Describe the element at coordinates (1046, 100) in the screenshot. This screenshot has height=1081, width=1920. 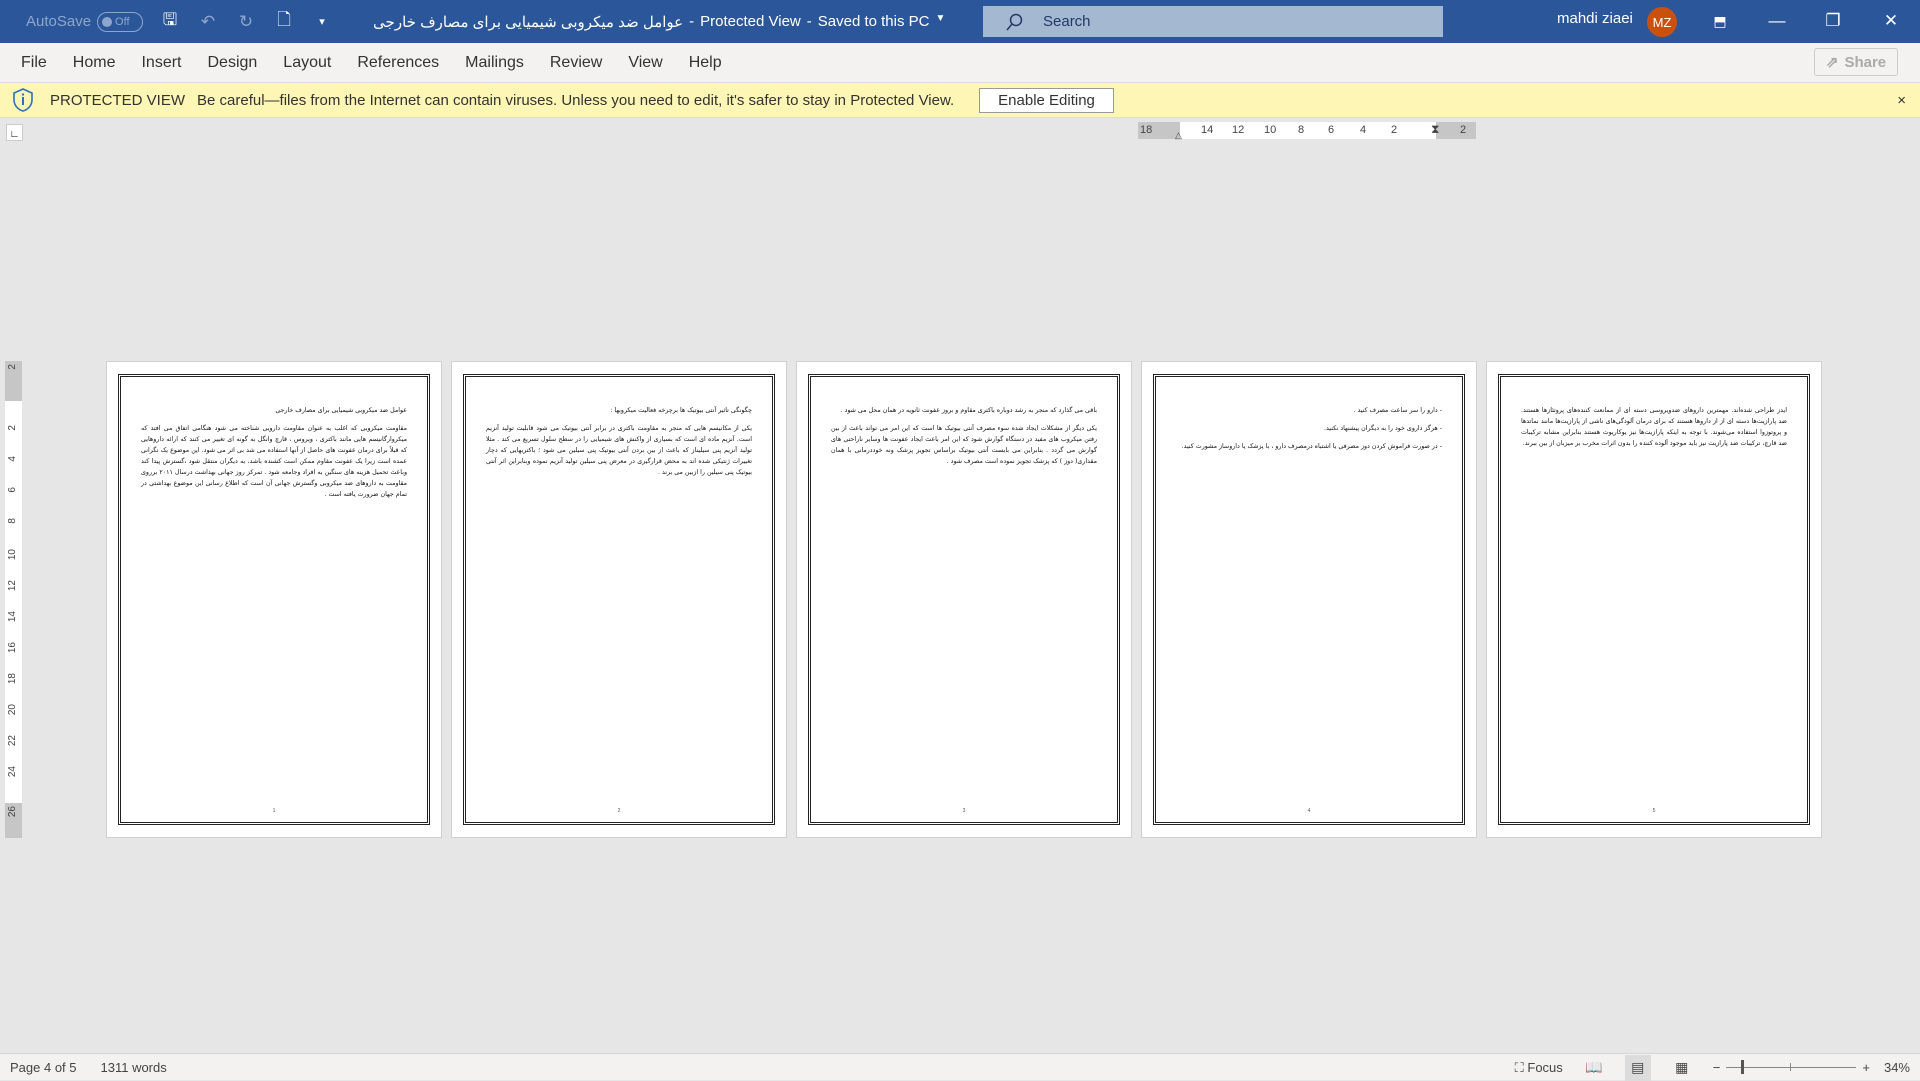
I see `enable-editing-button: Enable Editing` at that location.